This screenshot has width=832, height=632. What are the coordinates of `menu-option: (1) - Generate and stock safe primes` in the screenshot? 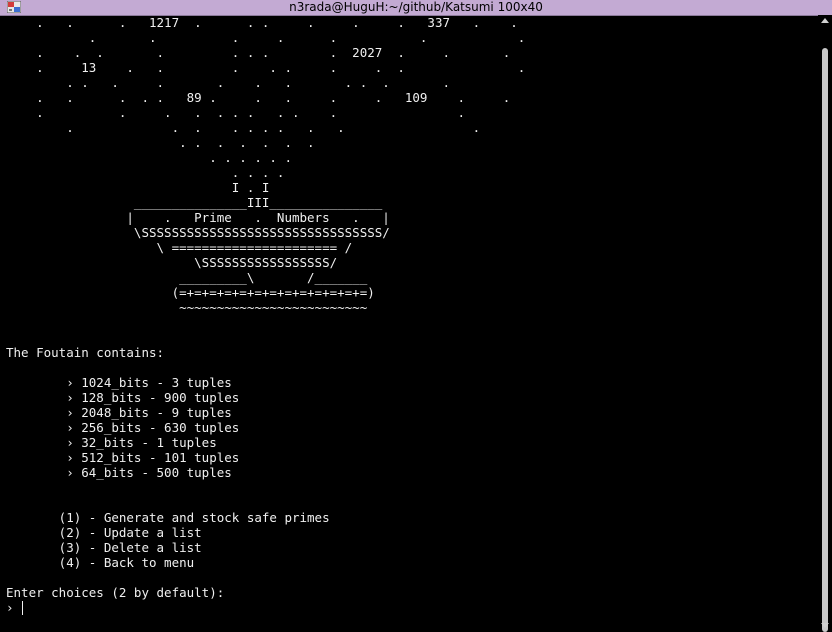 It's located at (168, 517).